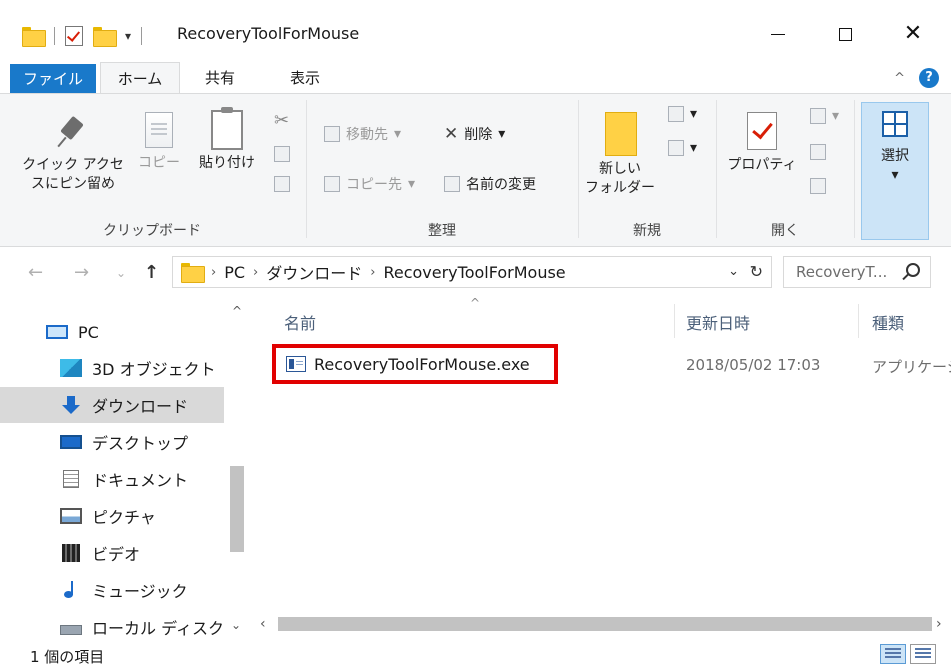 The width and height of the screenshot is (951, 669). Describe the element at coordinates (620, 155) in the screenshot. I see `new-folder-button: 新しい フォルダー` at that location.